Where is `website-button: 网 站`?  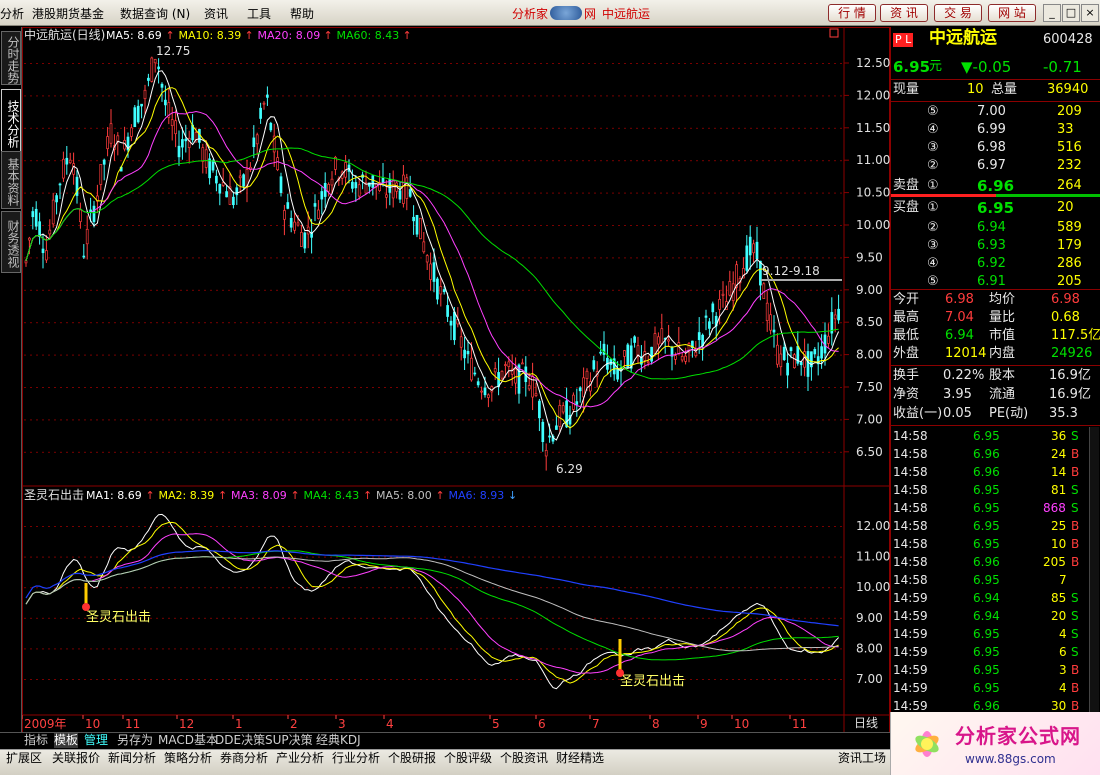
website-button: 网 站 is located at coordinates (1012, 13).